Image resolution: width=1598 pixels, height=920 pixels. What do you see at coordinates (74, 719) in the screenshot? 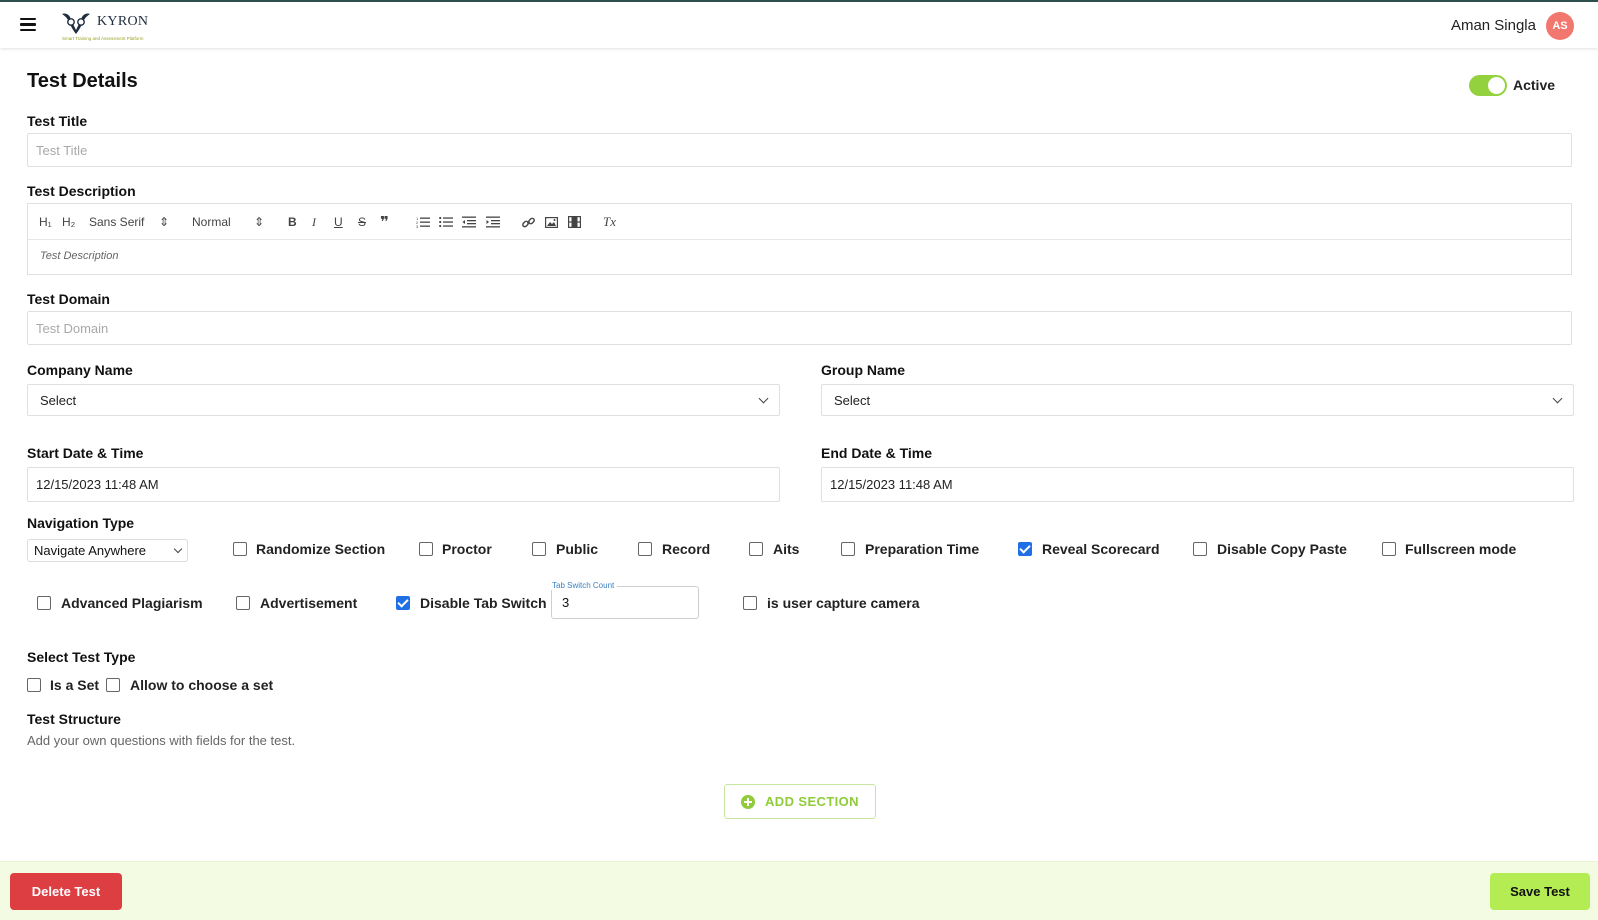
I see `test-structure-label: Test Structure` at bounding box center [74, 719].